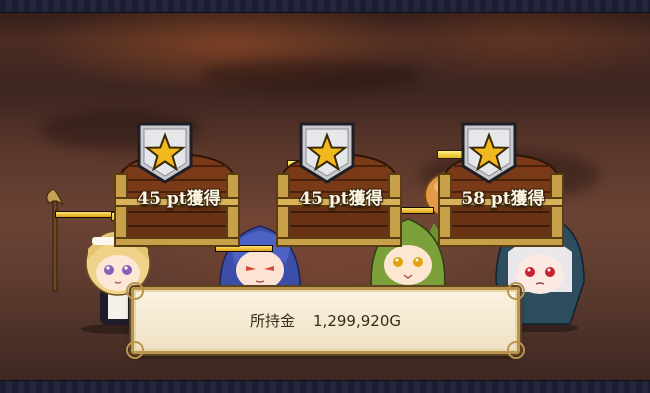 This screenshot has width=650, height=393. Describe the element at coordinates (86, 214) in the screenshot. I see `hp-gauge` at that location.